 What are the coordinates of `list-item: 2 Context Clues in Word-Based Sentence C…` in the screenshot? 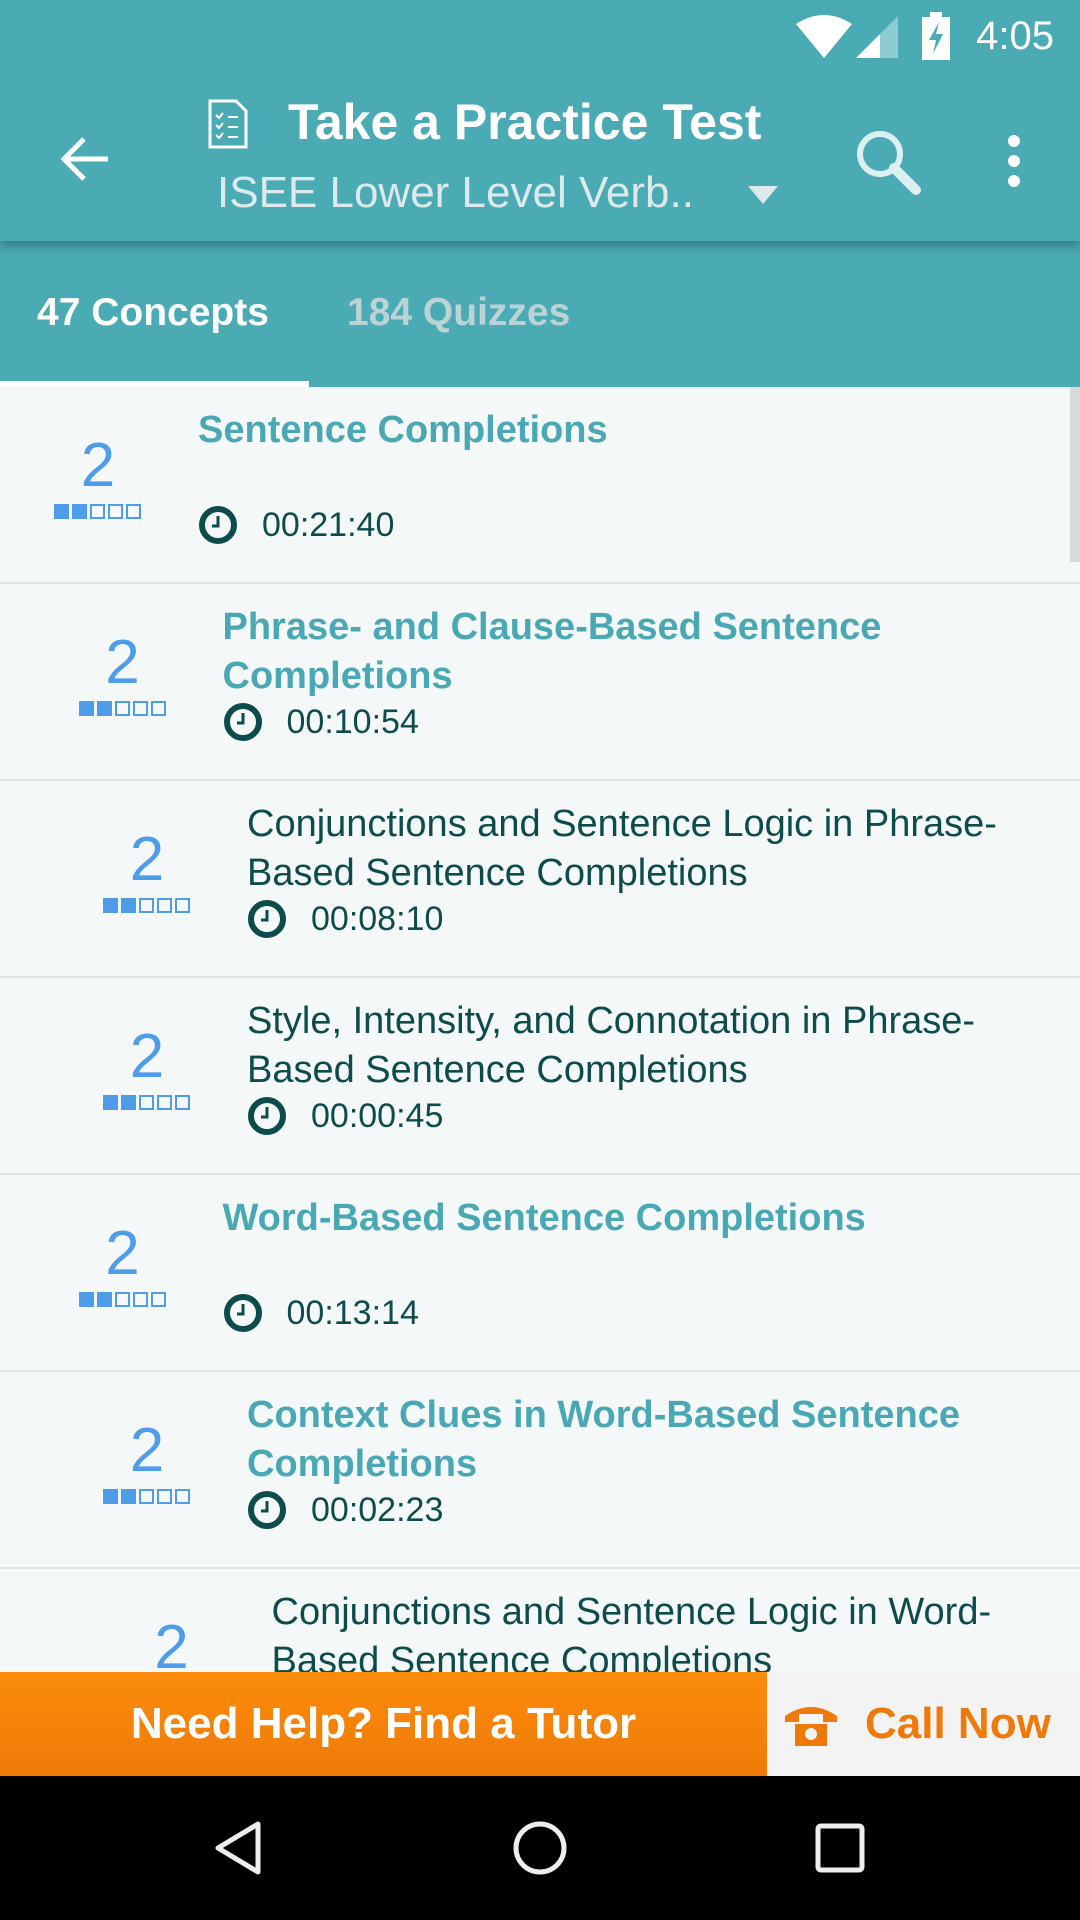 It's located at (540, 1470).